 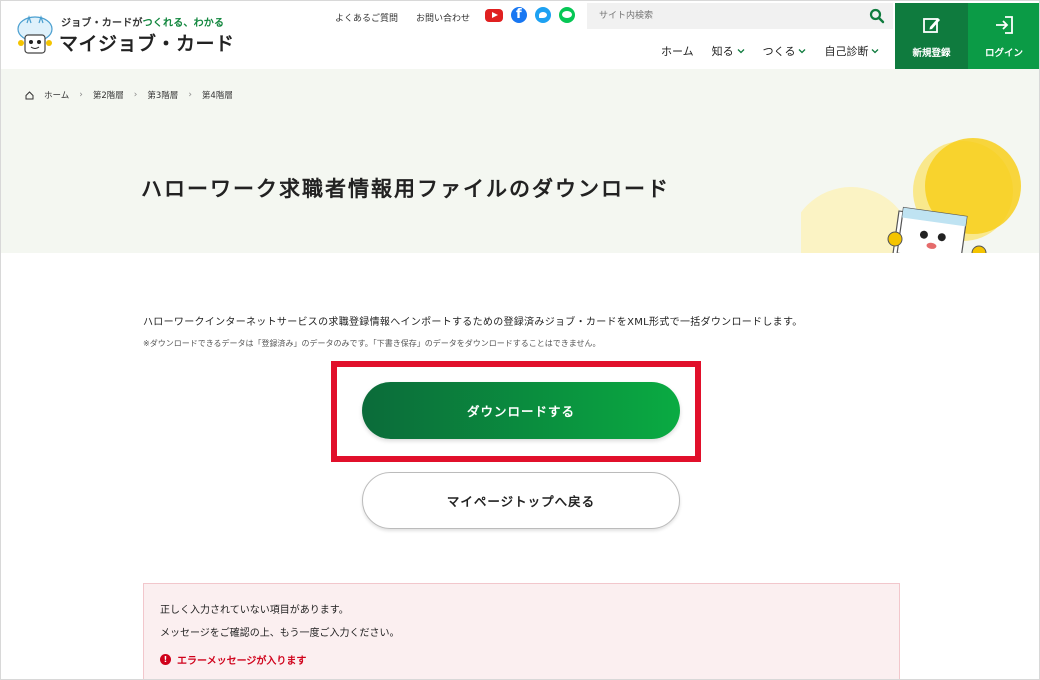 What do you see at coordinates (779, 51) in the screenshot?
I see `nav-item-label: つくる` at bounding box center [779, 51].